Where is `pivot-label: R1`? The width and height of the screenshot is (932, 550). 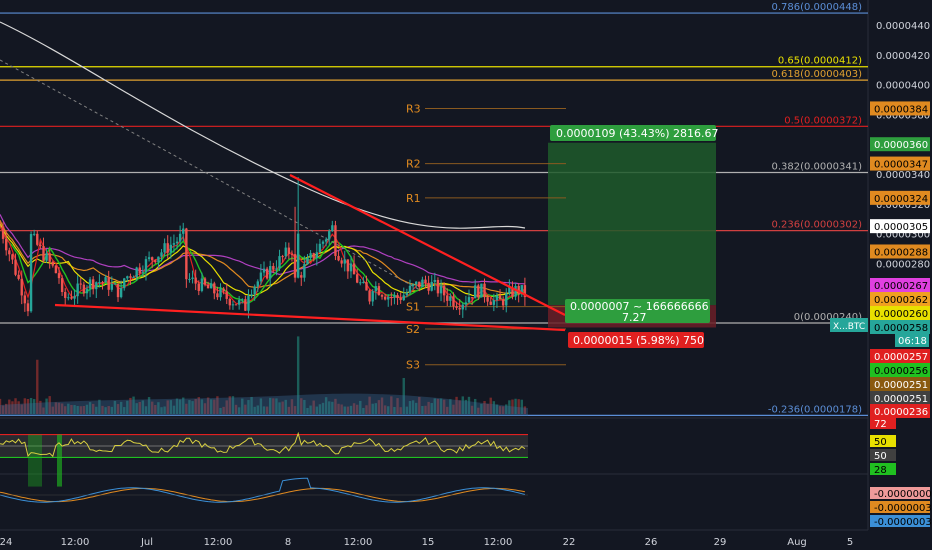
pivot-label: R1 is located at coordinates (413, 198).